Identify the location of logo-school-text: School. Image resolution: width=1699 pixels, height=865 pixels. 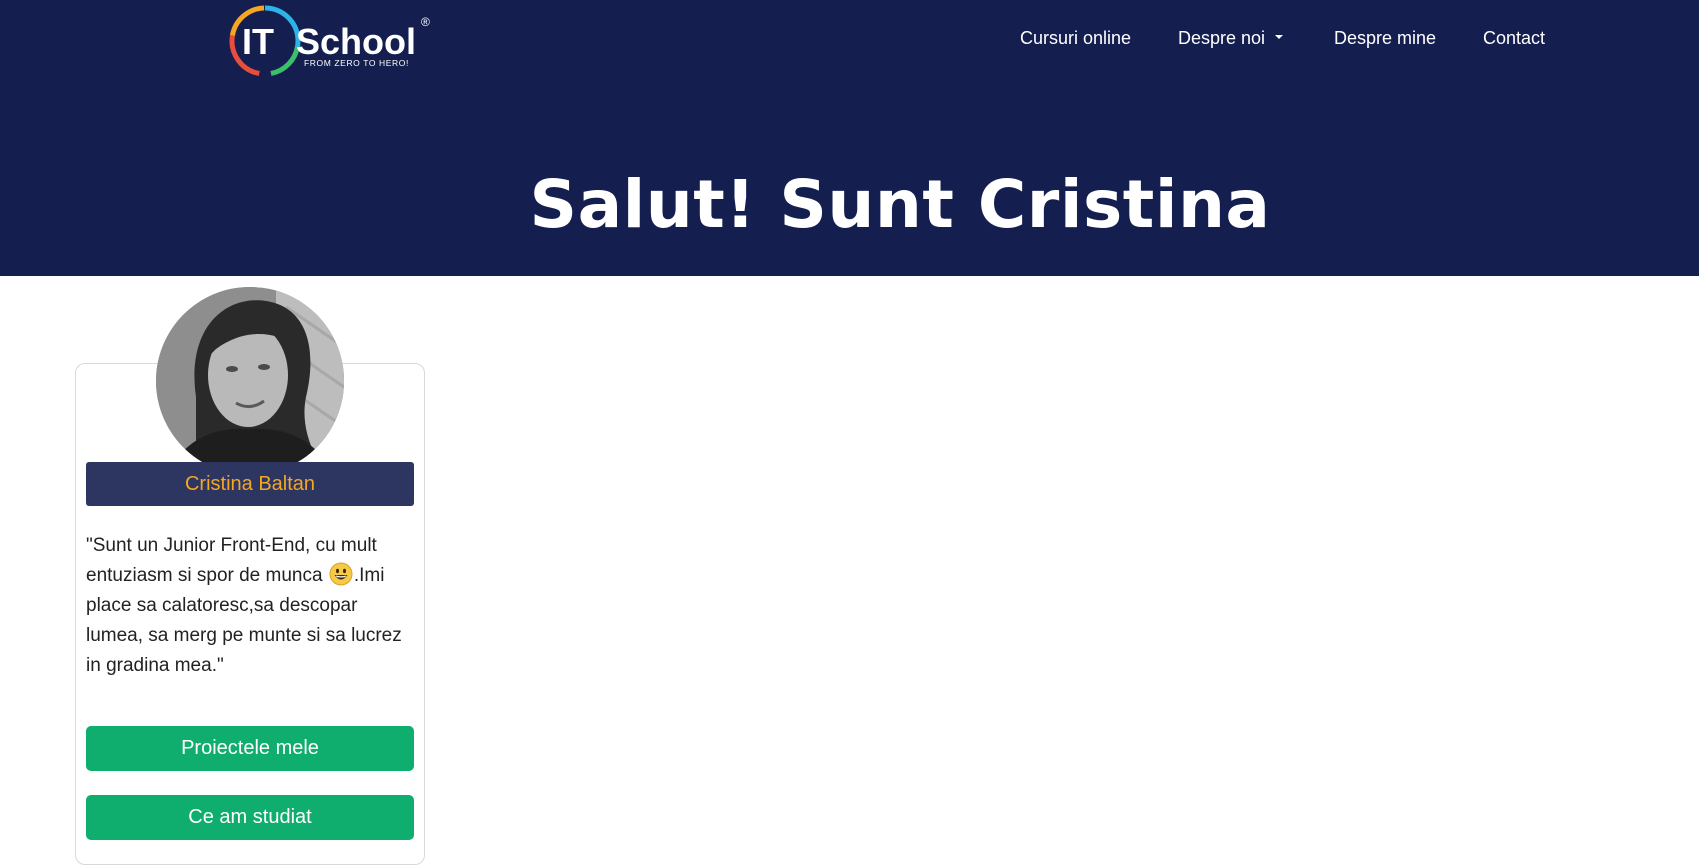
(356, 41).